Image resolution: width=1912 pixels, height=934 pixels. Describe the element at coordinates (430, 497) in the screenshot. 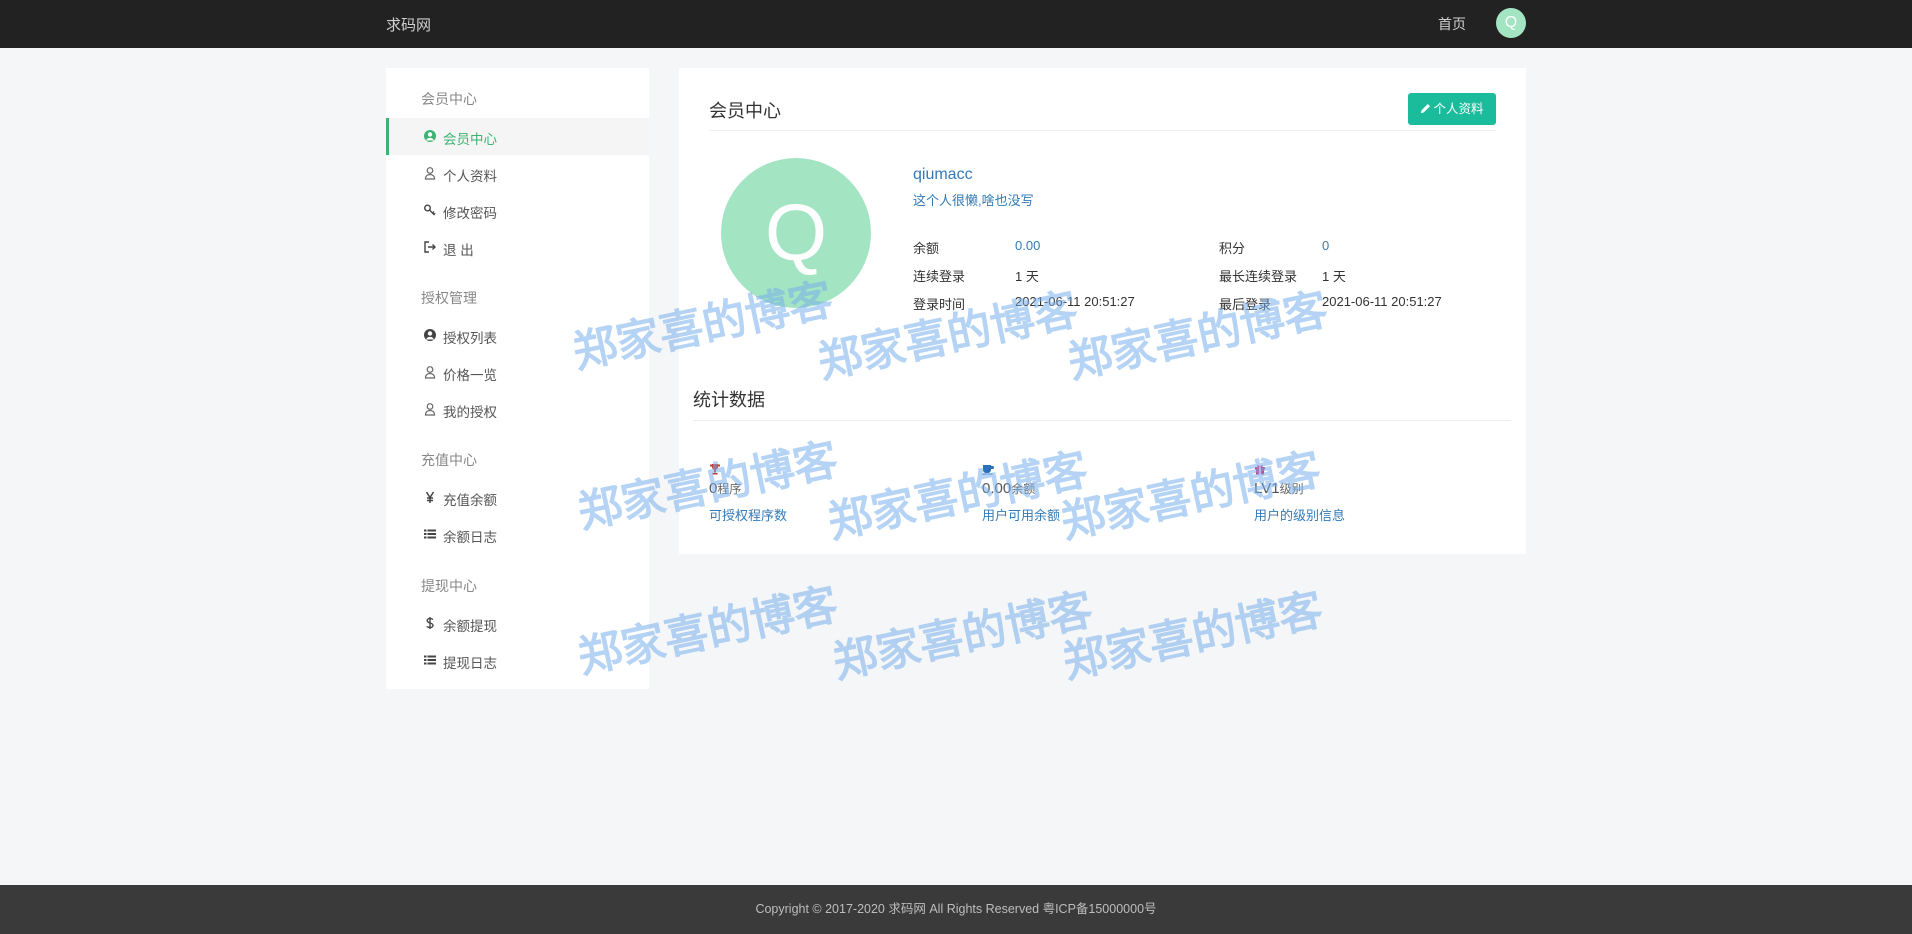

I see `yen-icon` at that location.